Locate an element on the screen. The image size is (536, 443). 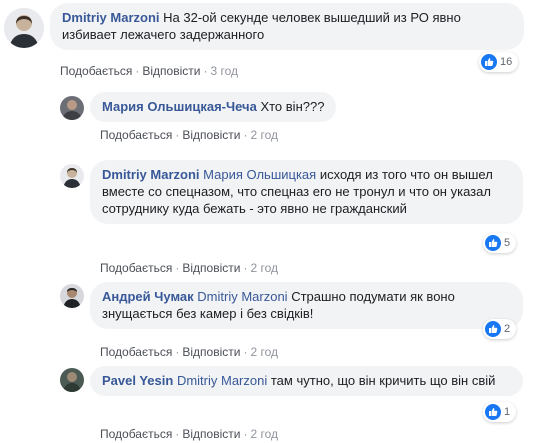
comment-author: Мария Ольшицкая-Чеча is located at coordinates (179, 106).